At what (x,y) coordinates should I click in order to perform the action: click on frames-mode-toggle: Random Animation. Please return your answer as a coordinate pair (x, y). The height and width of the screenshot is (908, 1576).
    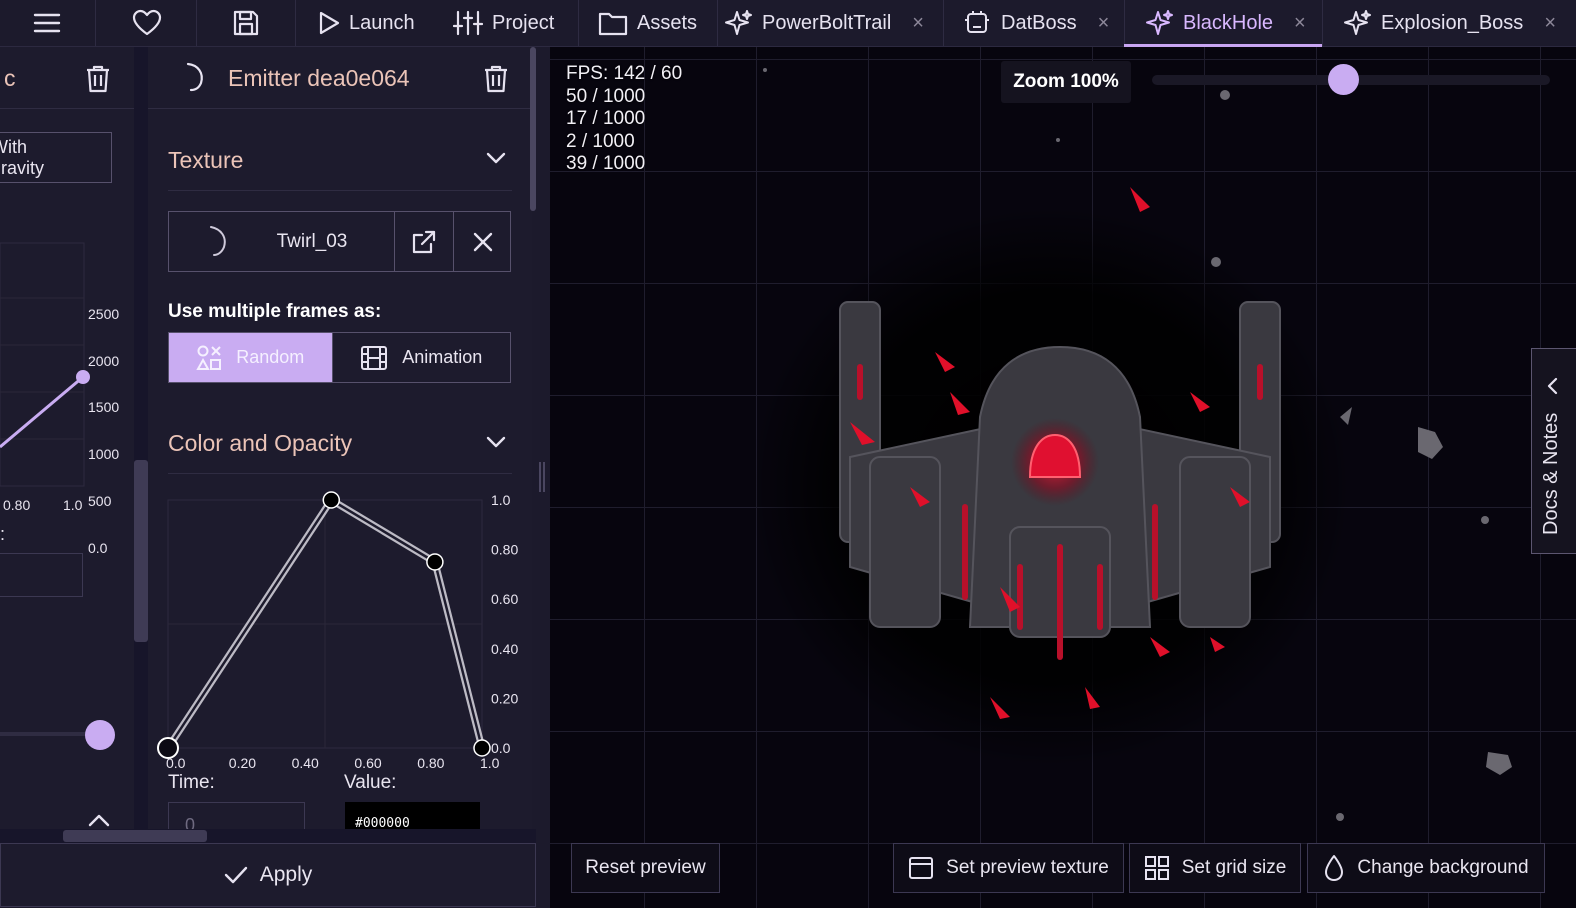
    Looking at the image, I should click on (339, 357).